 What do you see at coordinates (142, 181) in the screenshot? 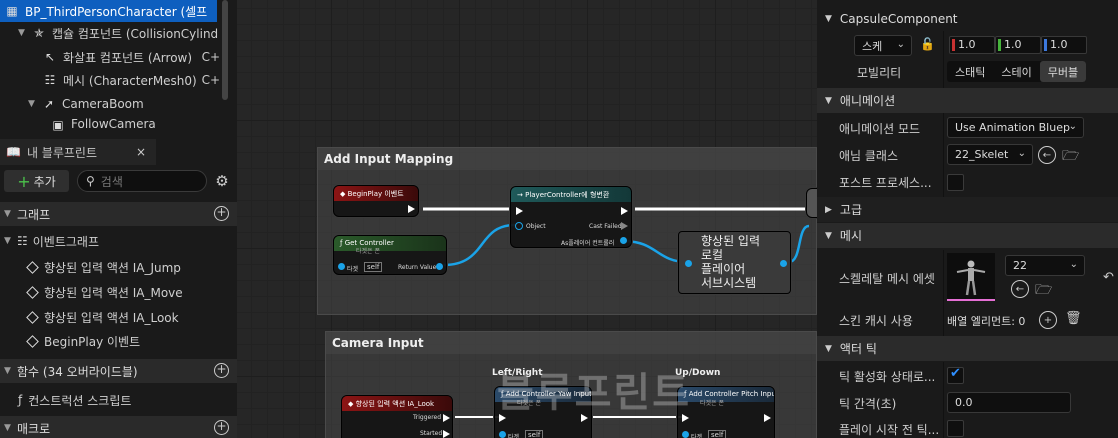
I see `search-input: ⚲ 검색` at bounding box center [142, 181].